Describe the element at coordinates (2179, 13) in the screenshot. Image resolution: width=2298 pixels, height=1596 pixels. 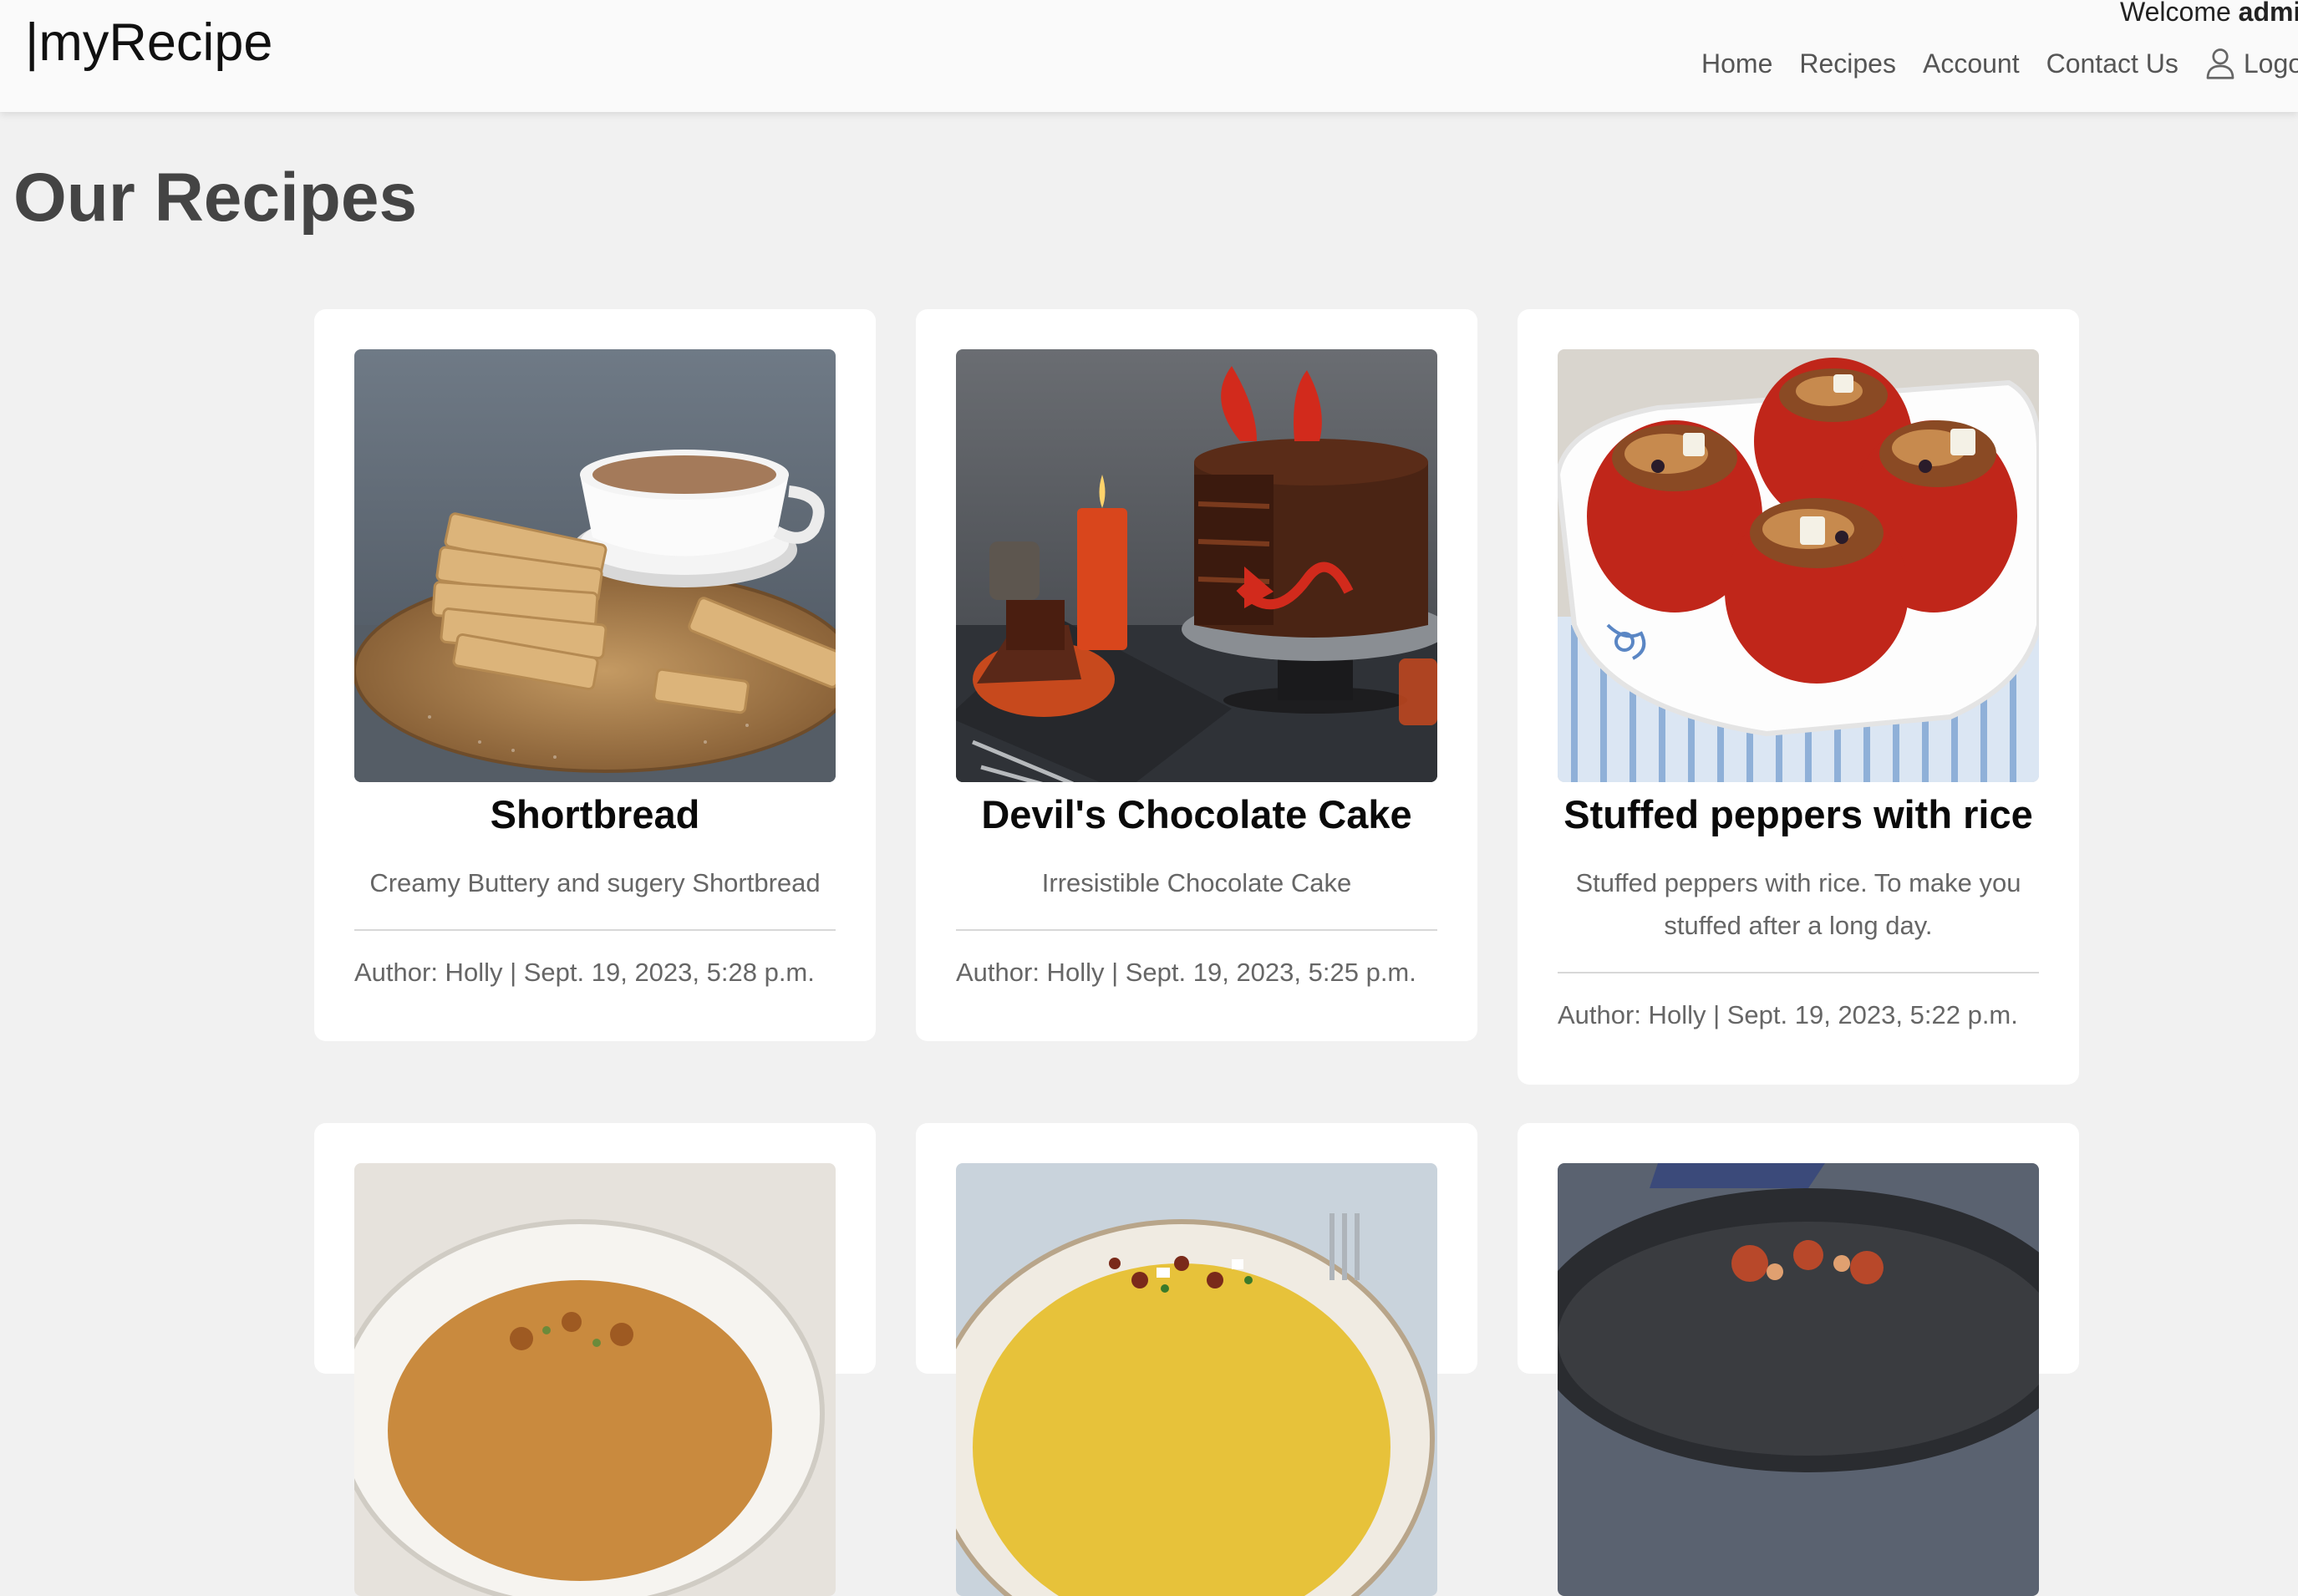
I see `welcome-prefix: Welcome` at that location.